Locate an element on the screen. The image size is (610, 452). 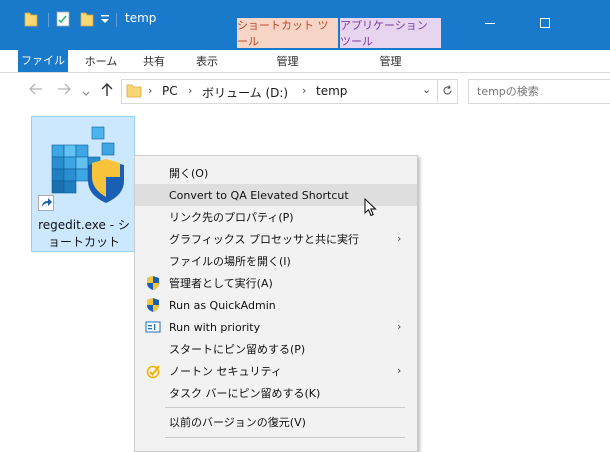
menu-item-label: グラフィックス プロセッサと共に実行 is located at coordinates (264, 239).